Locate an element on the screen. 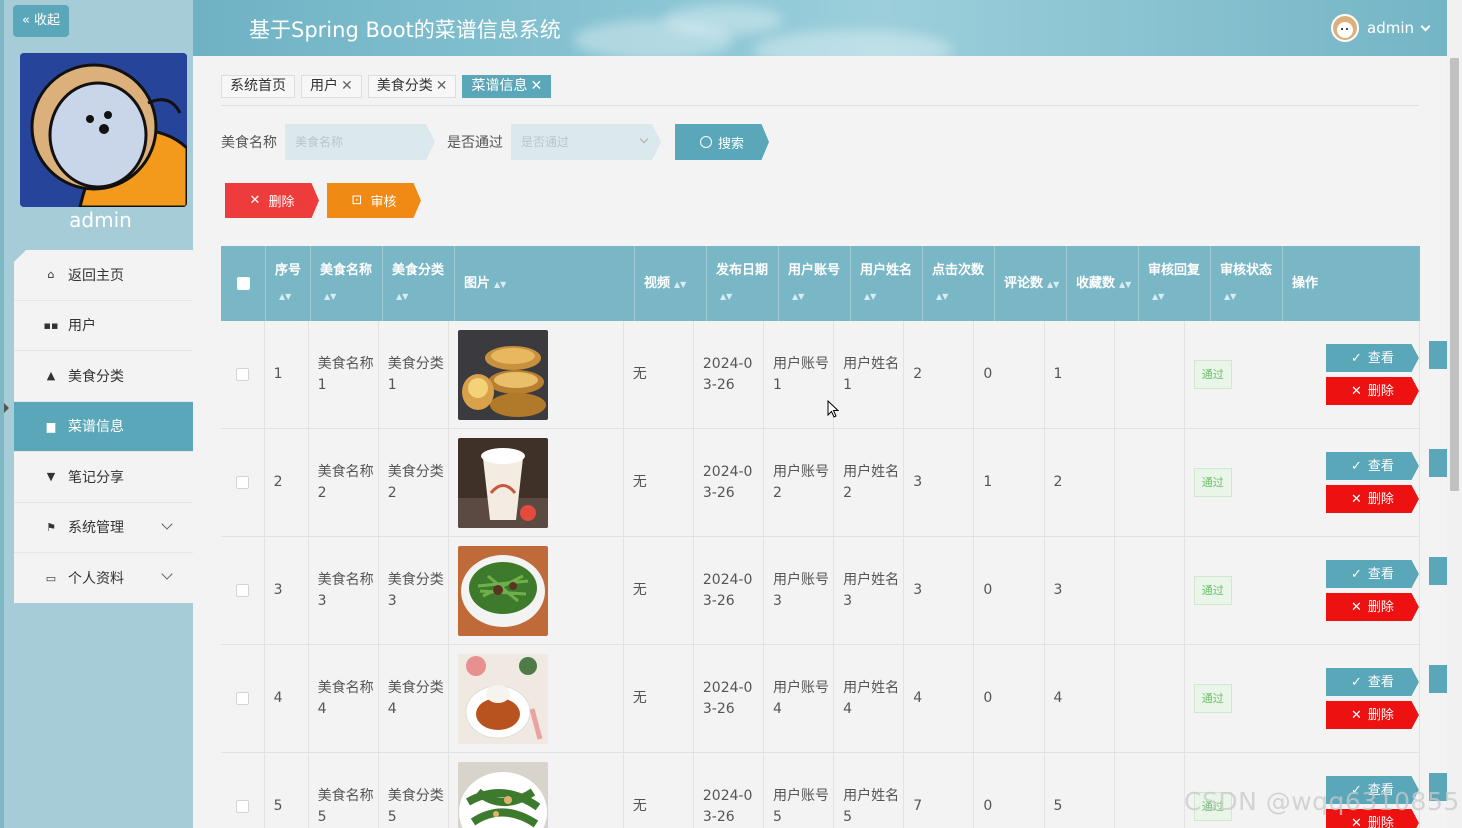  row-favorites: 1 is located at coordinates (1080, 374).